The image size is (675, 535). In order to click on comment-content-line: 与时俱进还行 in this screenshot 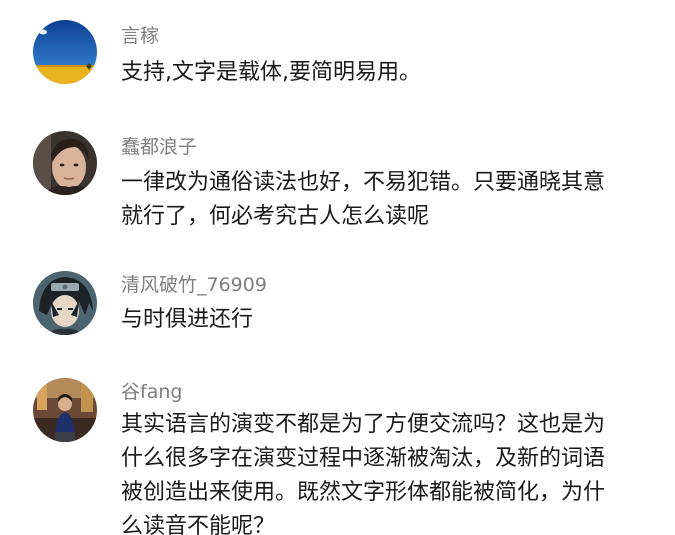, I will do `click(187, 319)`.